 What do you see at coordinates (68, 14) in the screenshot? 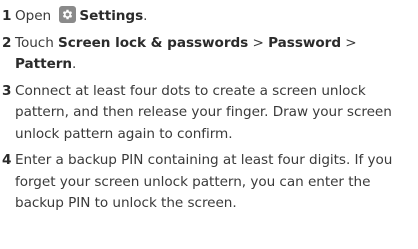
I see `settings-gear-icon` at bounding box center [68, 14].